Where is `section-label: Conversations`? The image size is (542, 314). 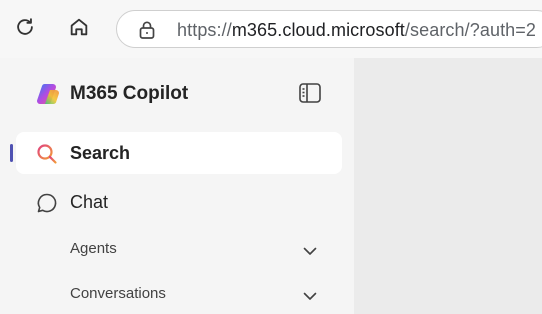
section-label: Conversations is located at coordinates (118, 293).